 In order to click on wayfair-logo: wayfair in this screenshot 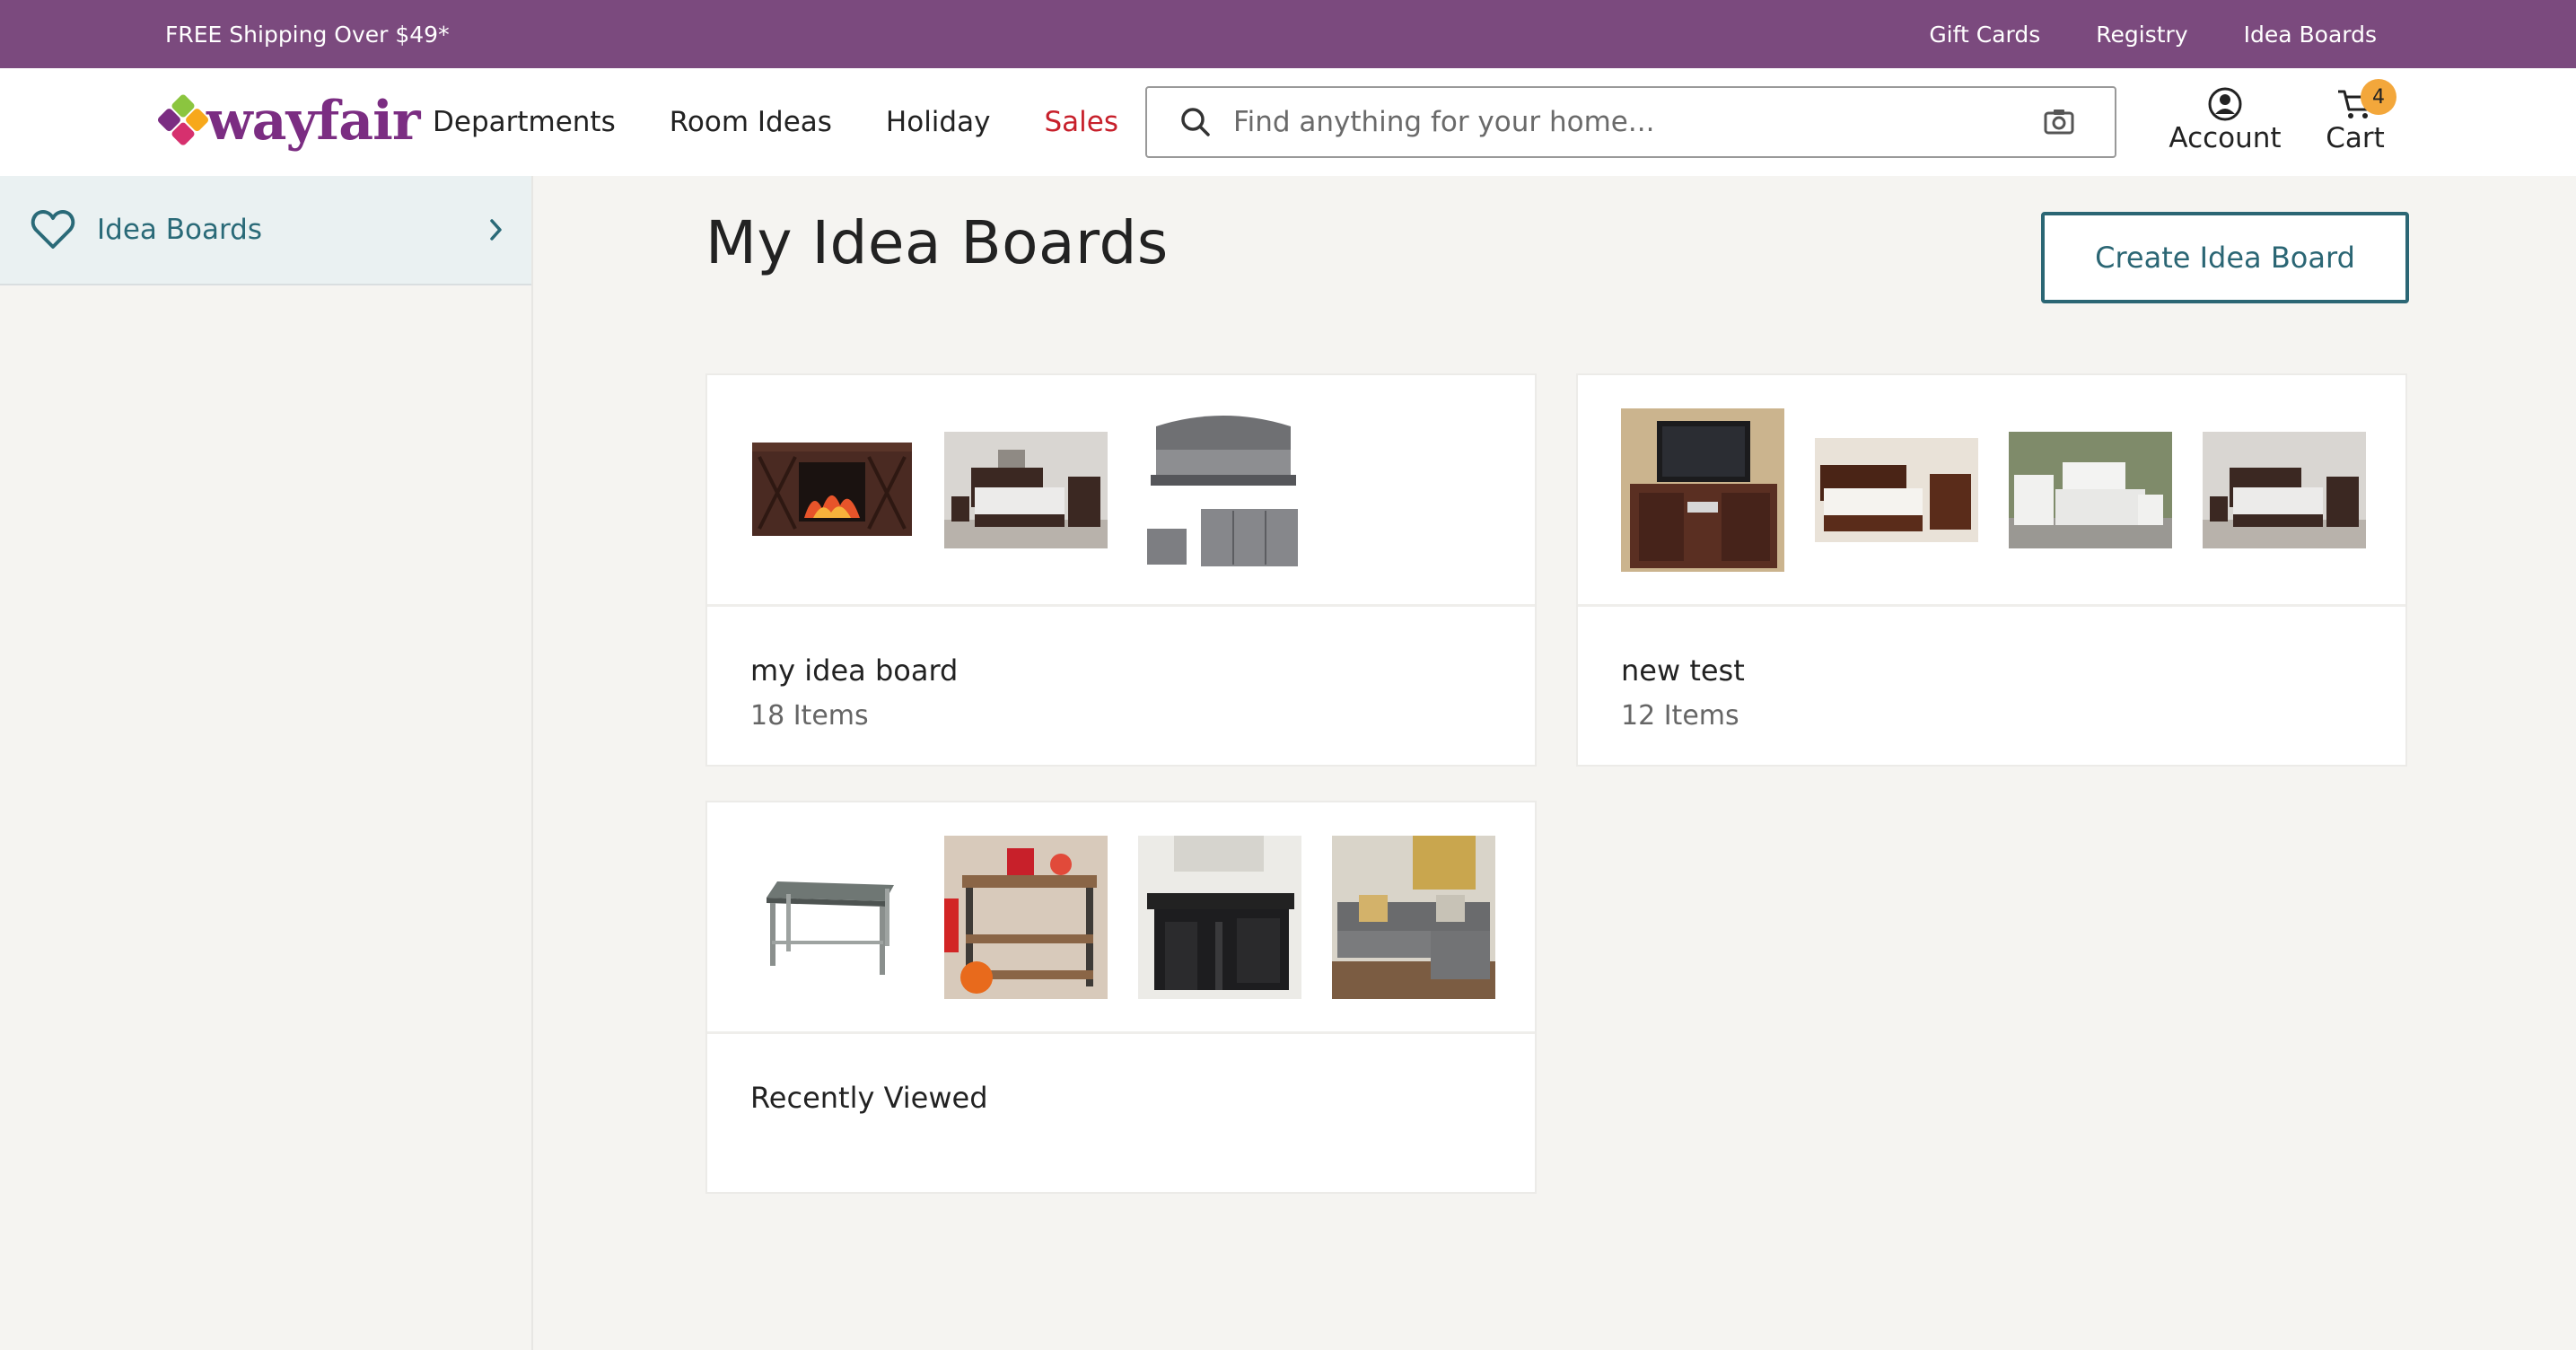, I will do `click(288, 121)`.